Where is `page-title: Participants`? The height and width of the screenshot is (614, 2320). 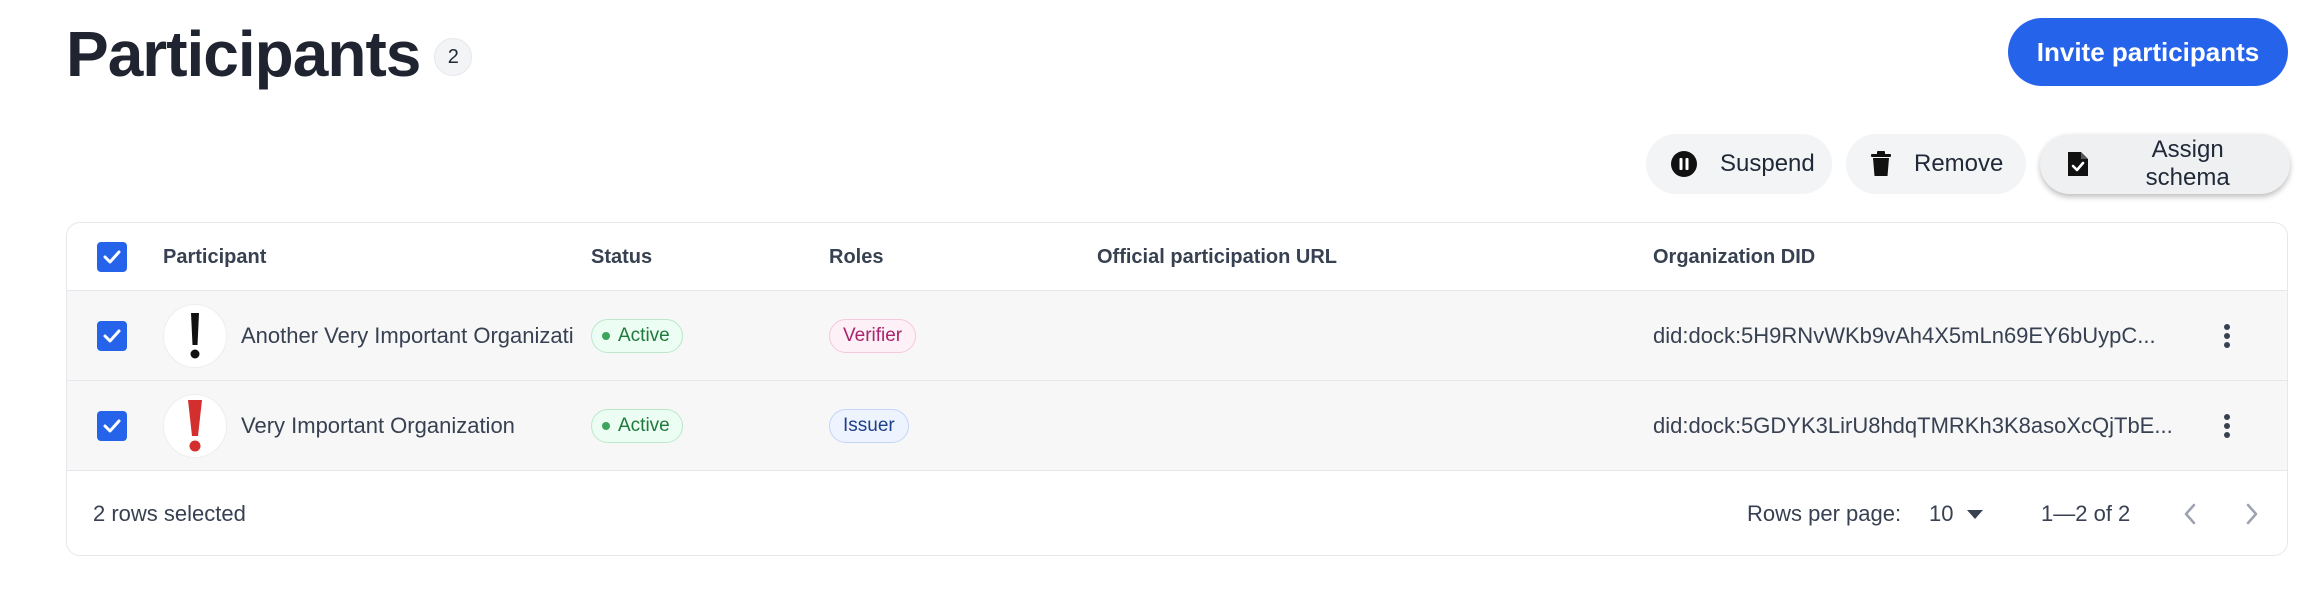 page-title: Participants is located at coordinates (243, 54).